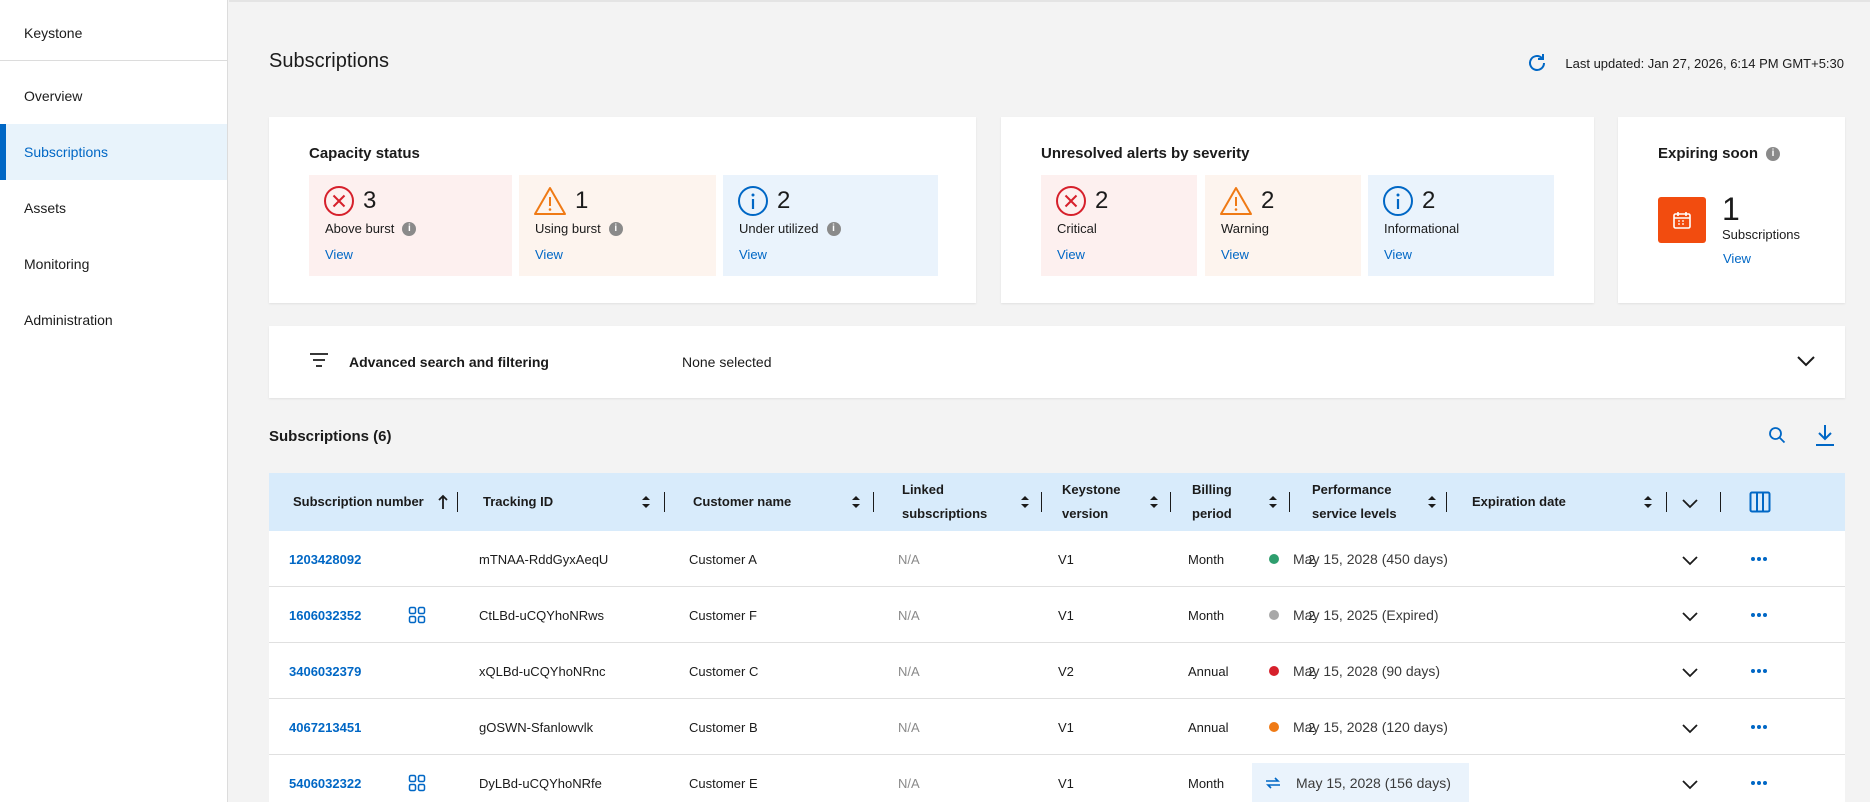  What do you see at coordinates (325, 727) in the screenshot?
I see `subscription-number-link: 4067213451` at bounding box center [325, 727].